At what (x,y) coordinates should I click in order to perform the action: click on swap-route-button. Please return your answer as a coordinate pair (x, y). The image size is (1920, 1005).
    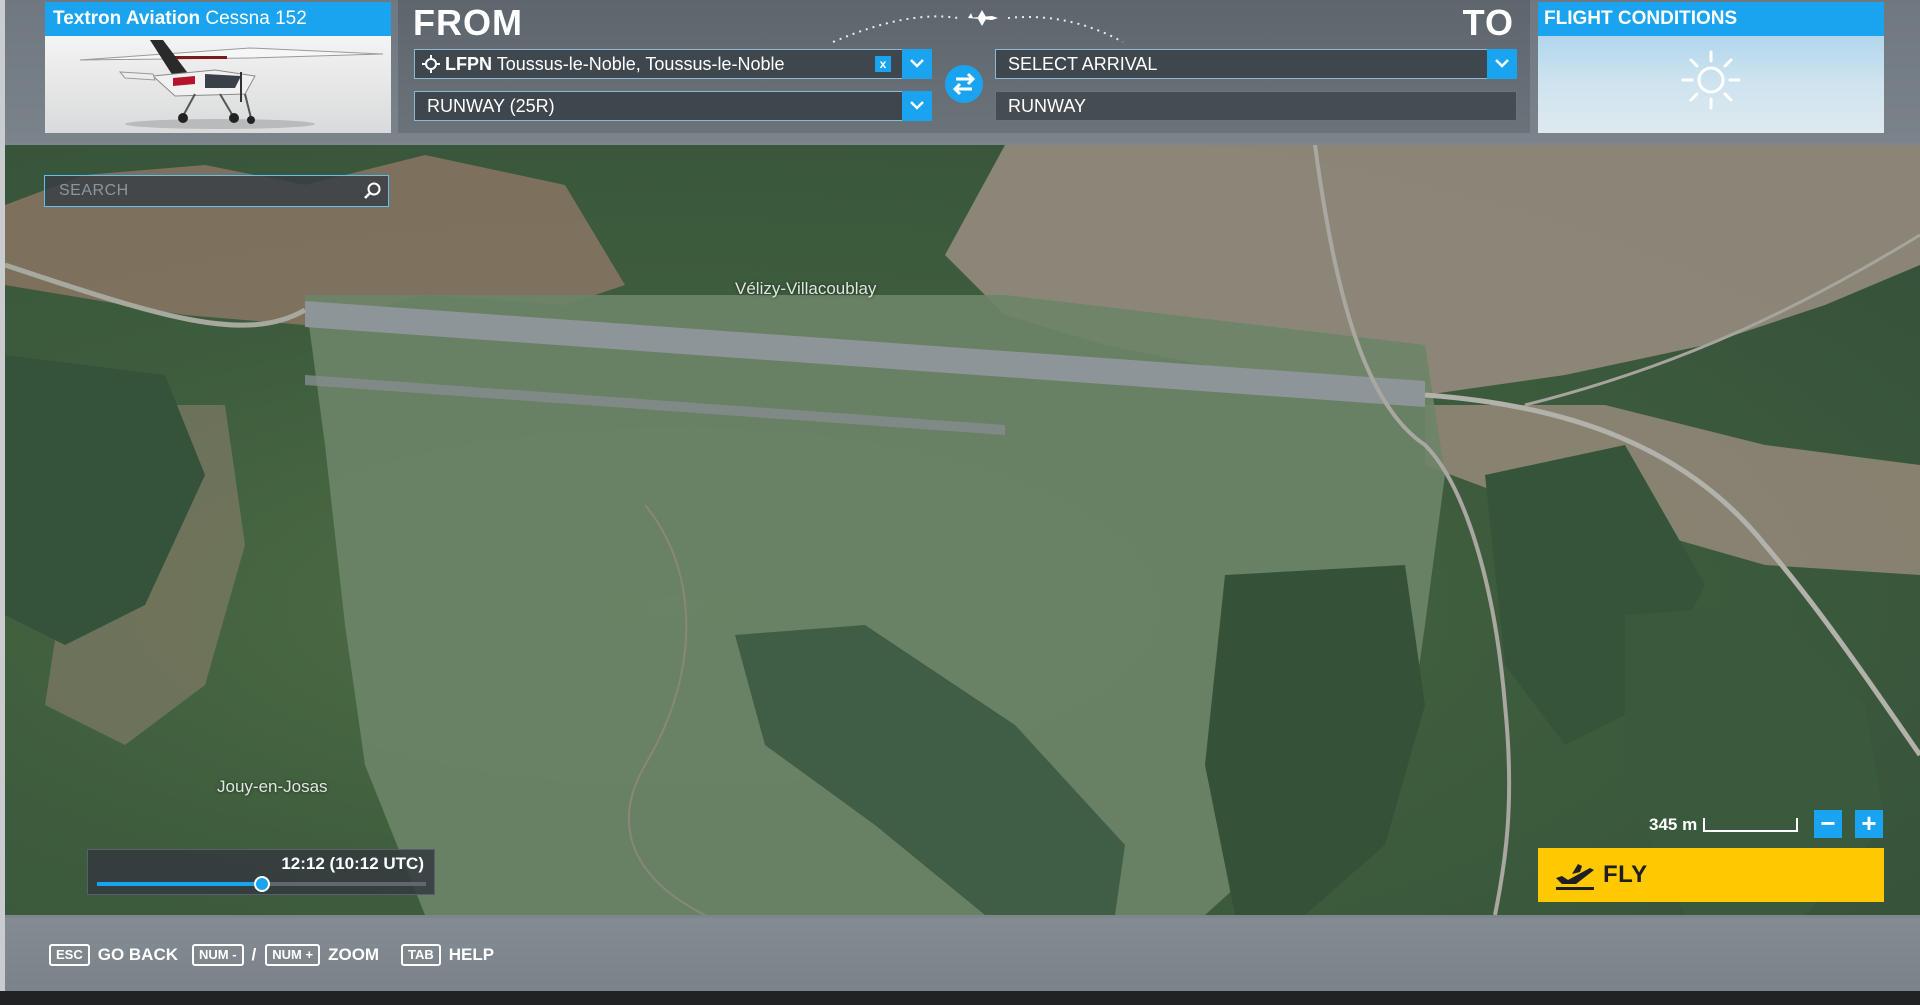
    Looking at the image, I should click on (964, 84).